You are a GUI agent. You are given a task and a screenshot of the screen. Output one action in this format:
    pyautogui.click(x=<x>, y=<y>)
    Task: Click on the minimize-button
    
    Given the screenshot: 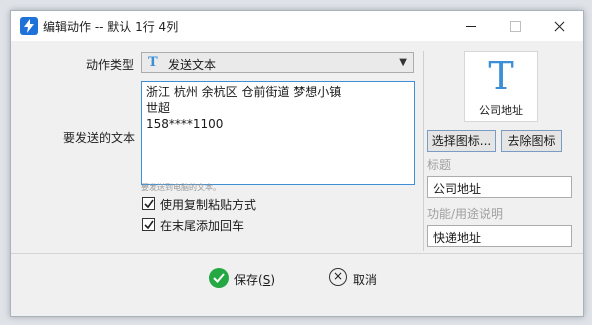 What is the action you would take?
    pyautogui.click(x=471, y=26)
    